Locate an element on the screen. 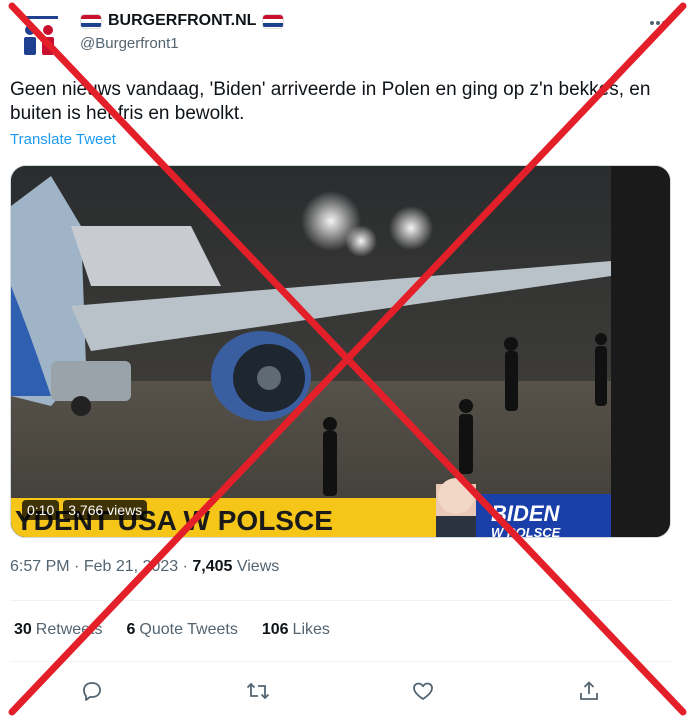 This screenshot has width=693, height=718. action-bar is located at coordinates (346, 691).